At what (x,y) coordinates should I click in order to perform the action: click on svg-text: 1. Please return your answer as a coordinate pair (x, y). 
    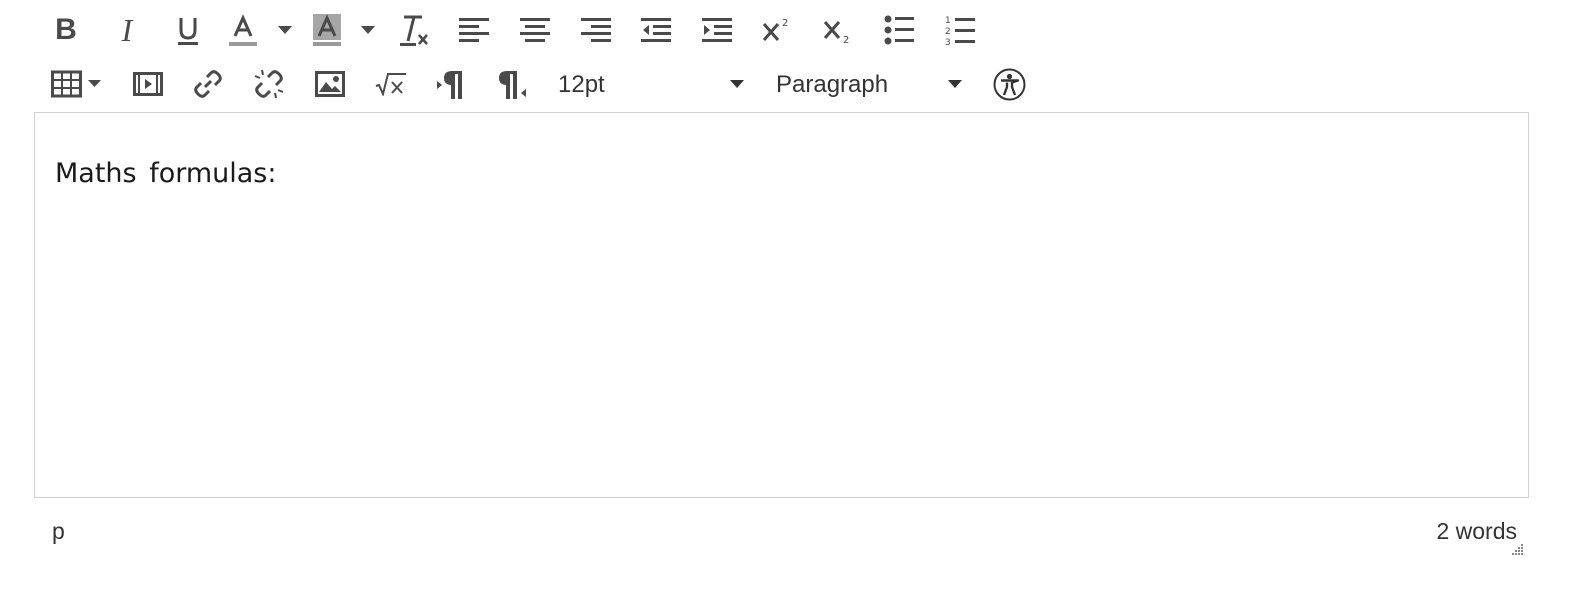
    Looking at the image, I should click on (948, 21).